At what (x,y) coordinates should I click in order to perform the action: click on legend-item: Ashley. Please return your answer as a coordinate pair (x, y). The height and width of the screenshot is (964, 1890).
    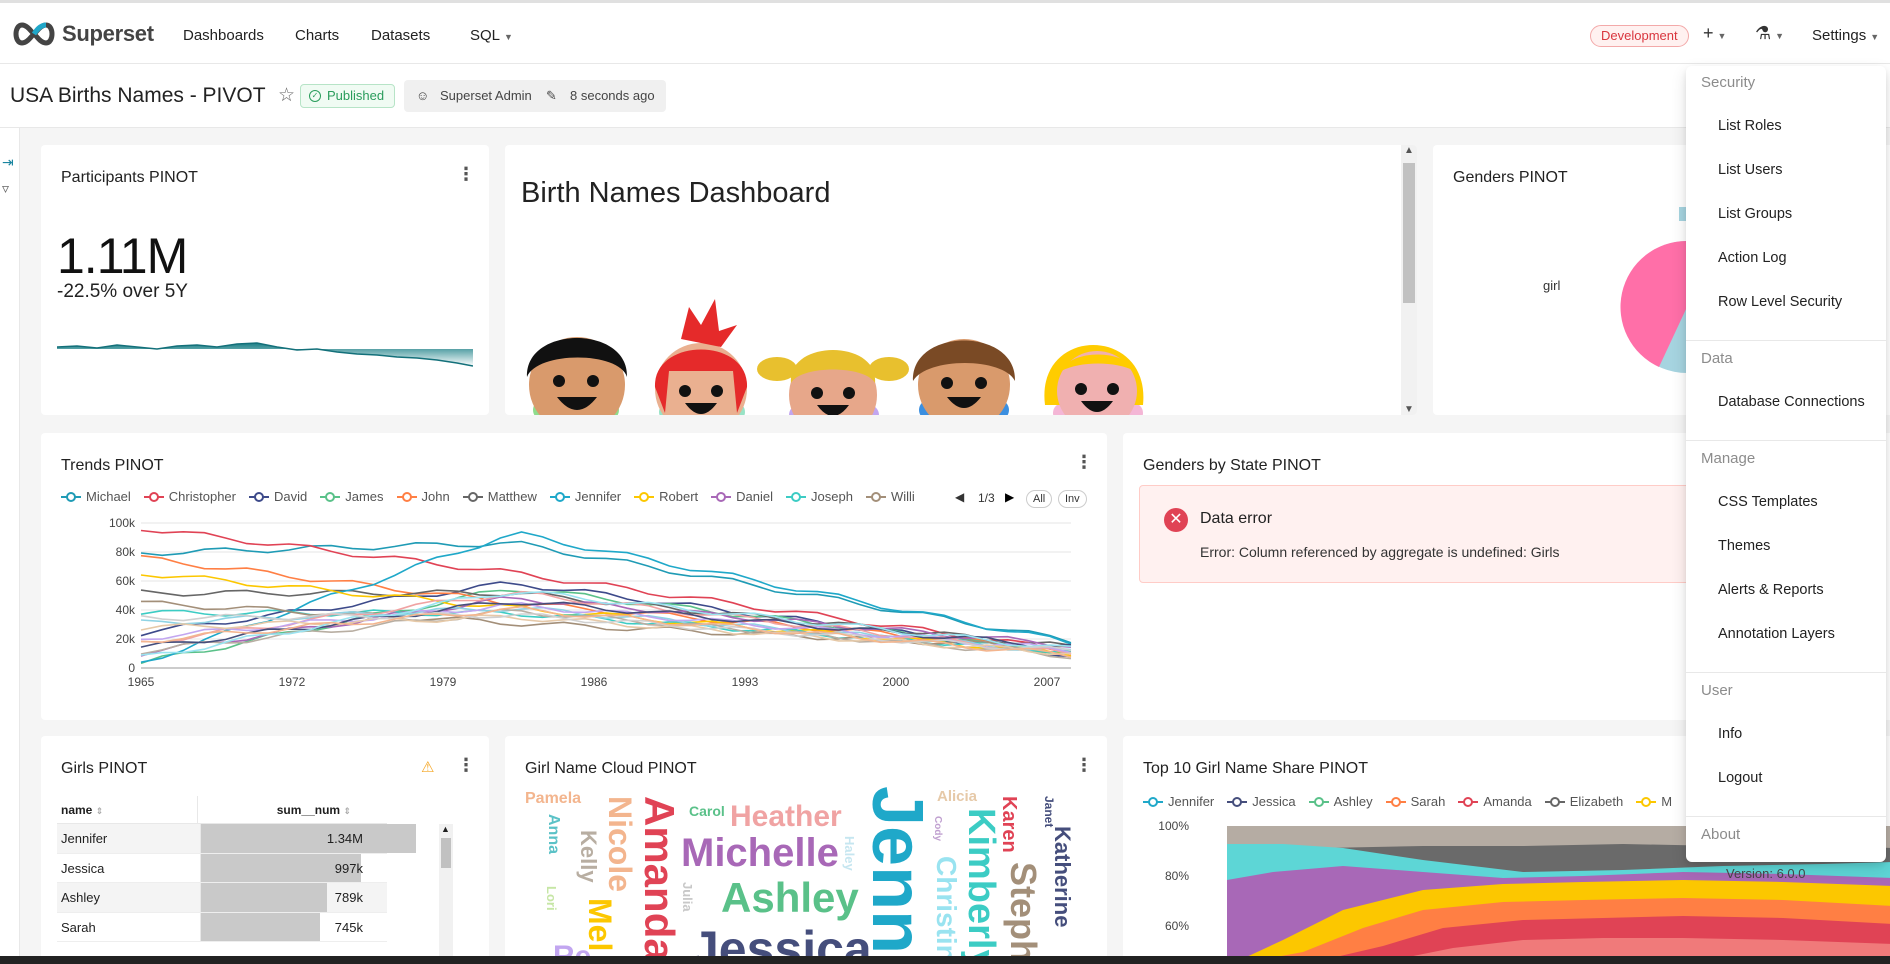
    Looking at the image, I should click on (1340, 801).